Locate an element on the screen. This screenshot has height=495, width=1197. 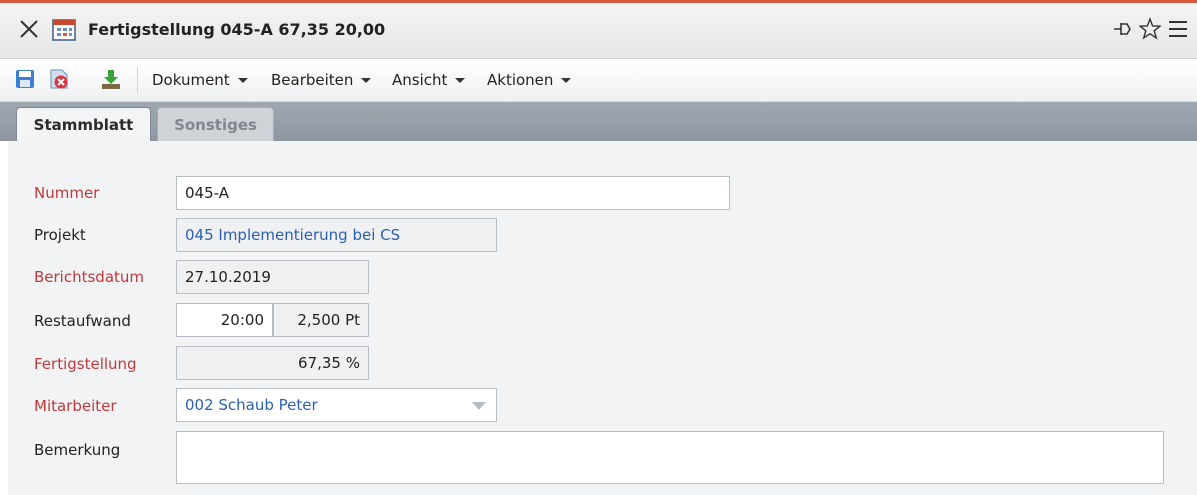
fertigstellung-label: Fertigstellung is located at coordinates (85, 364).